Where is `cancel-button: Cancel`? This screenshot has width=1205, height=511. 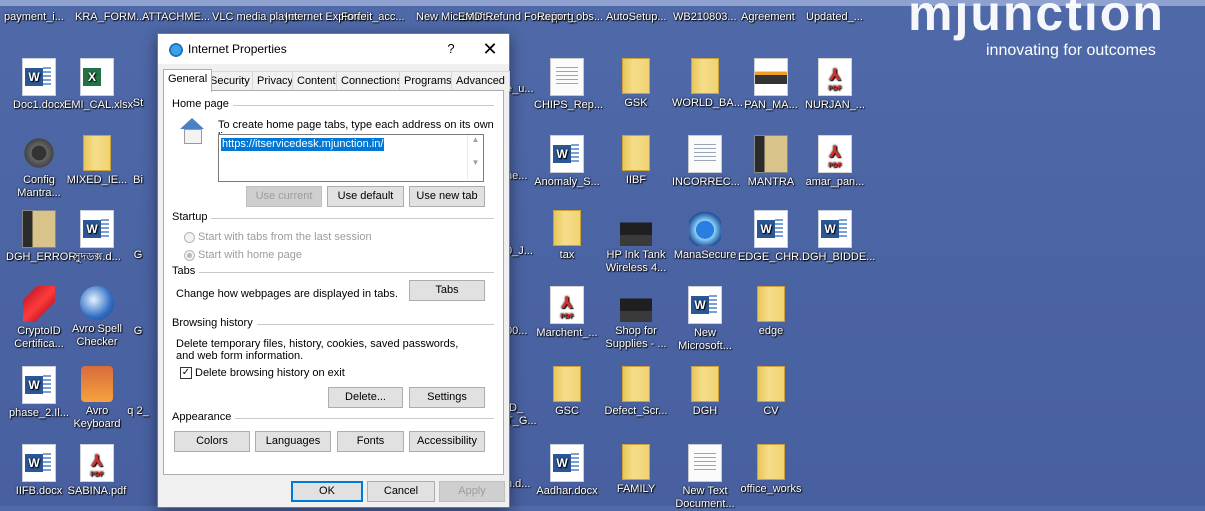
cancel-button: Cancel is located at coordinates (401, 491).